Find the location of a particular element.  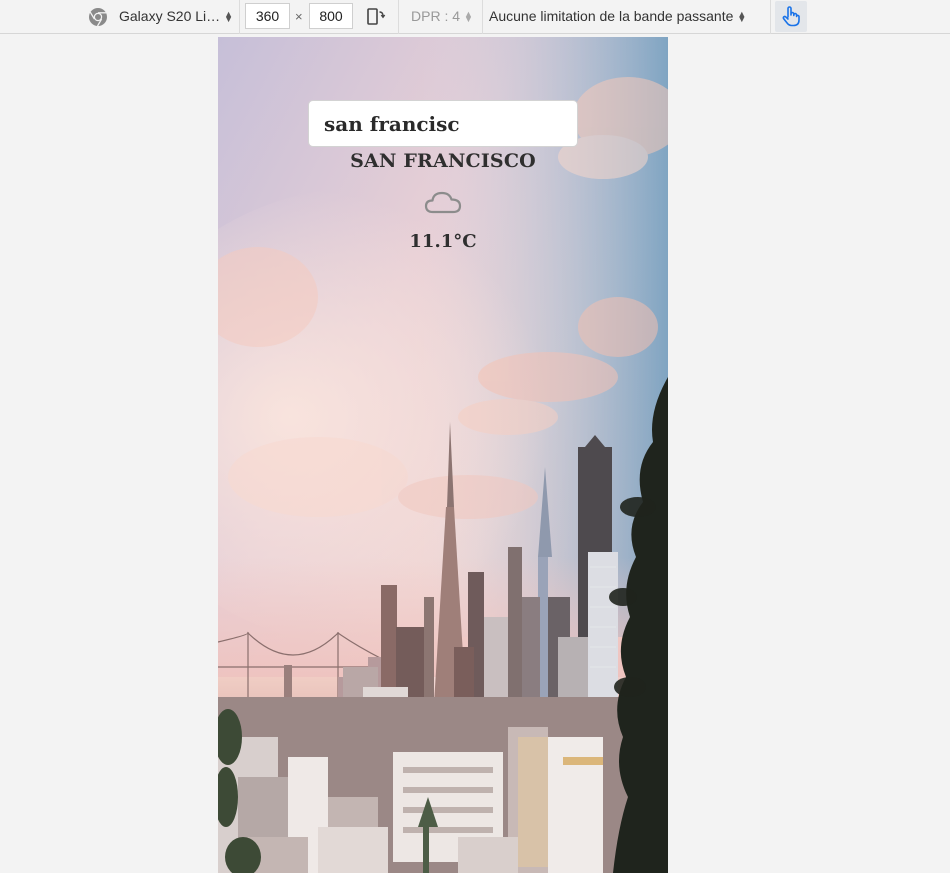

city-name: SAN FRANCISCO is located at coordinates (443, 161).